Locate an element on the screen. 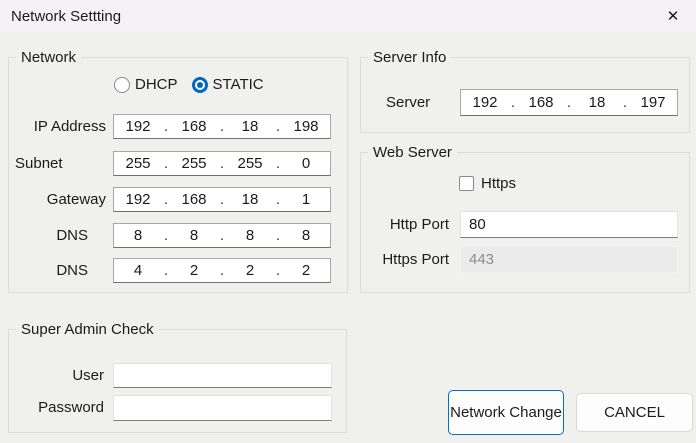  ip-octet: 197 is located at coordinates (653, 102).